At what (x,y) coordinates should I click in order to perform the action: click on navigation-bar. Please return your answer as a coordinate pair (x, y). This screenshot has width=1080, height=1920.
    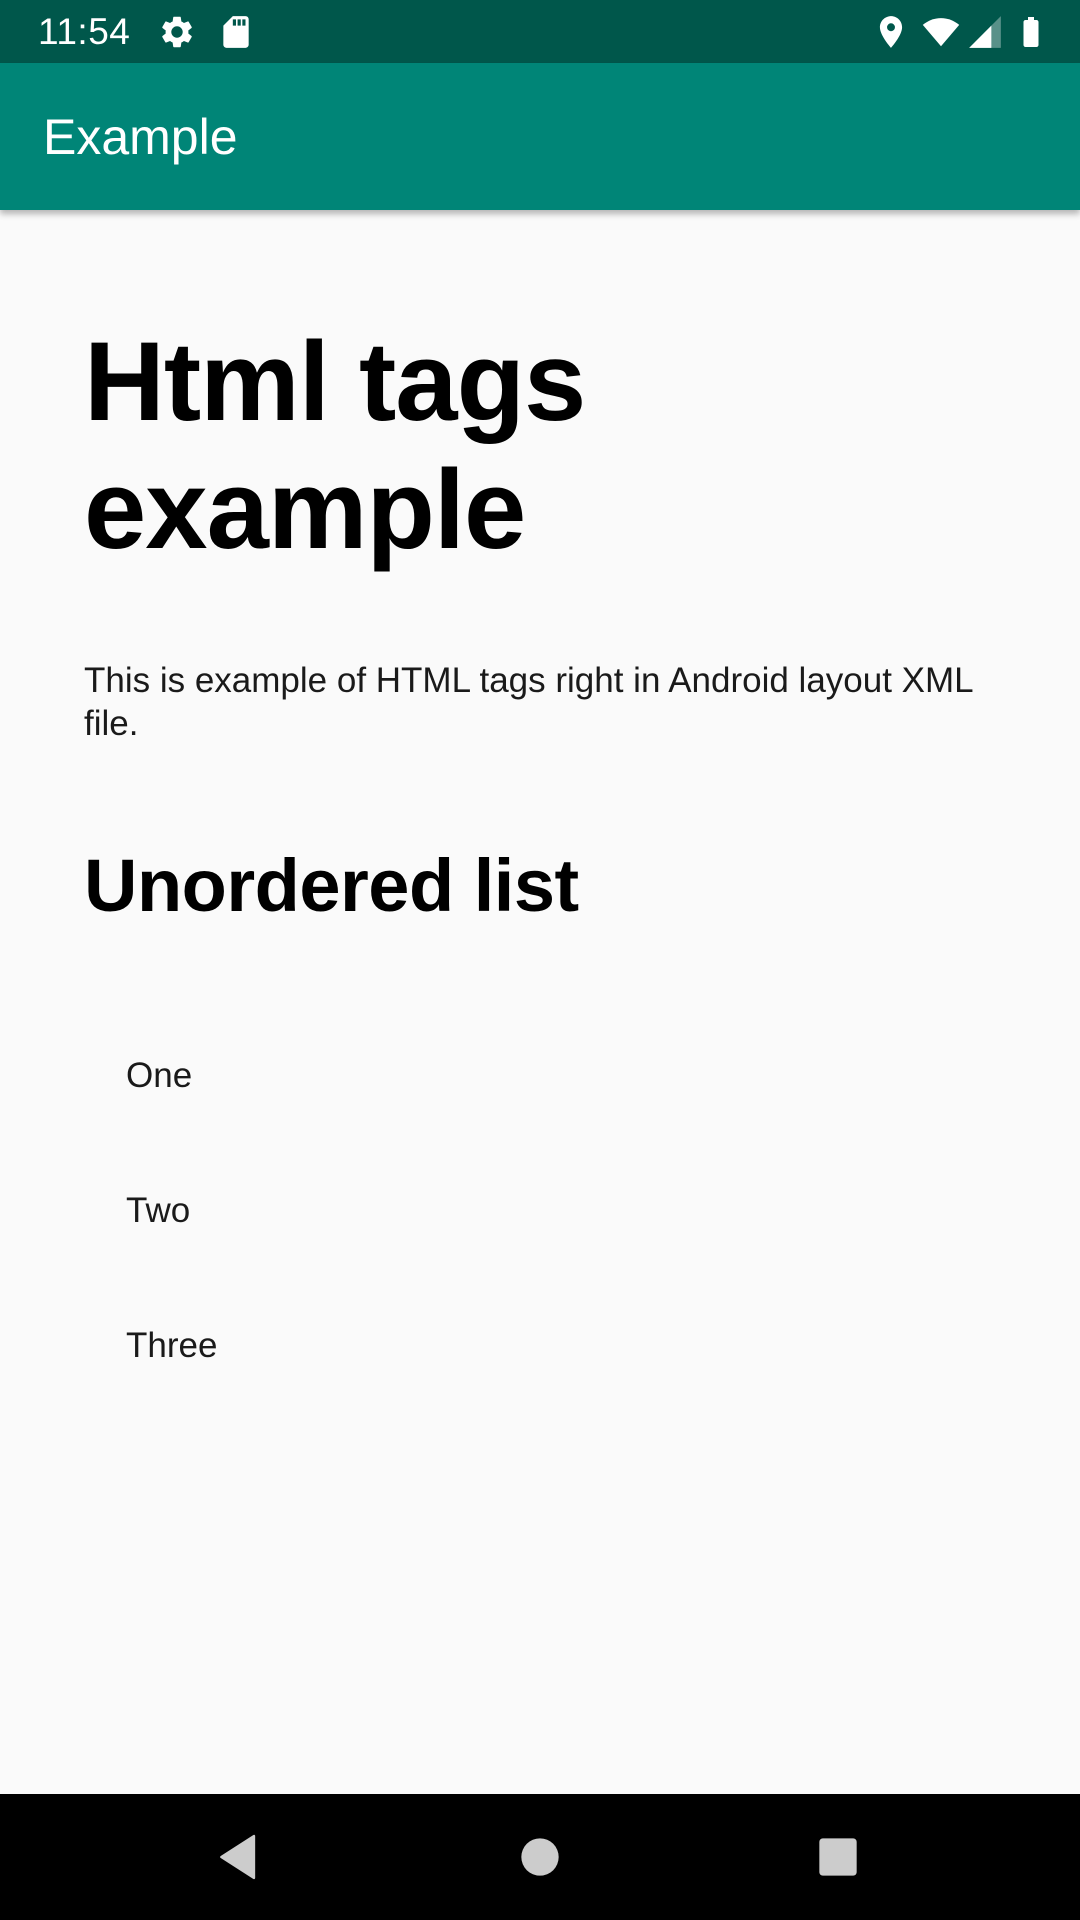
    Looking at the image, I should click on (540, 1857).